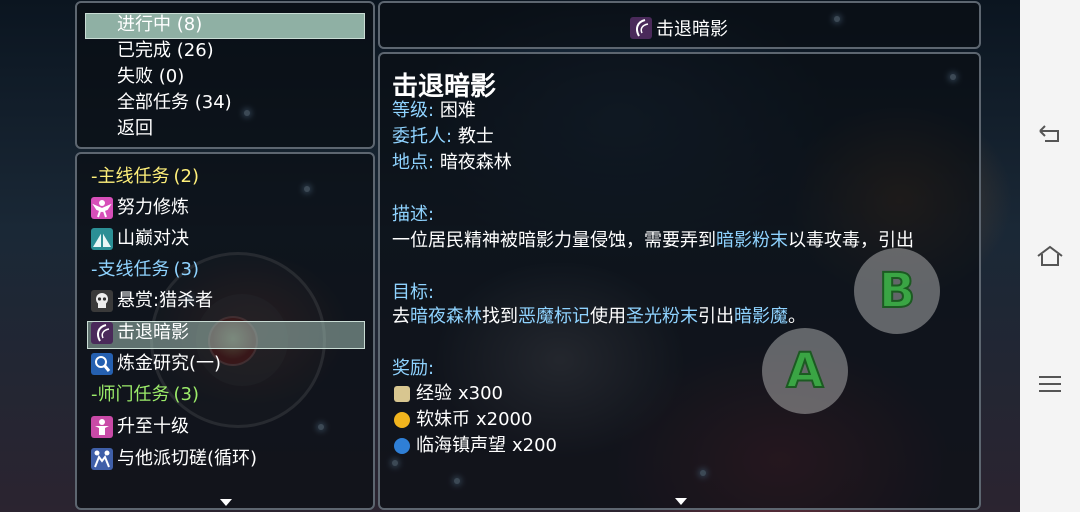  I want to click on client-line: 委托人: 教士, so click(443, 137).